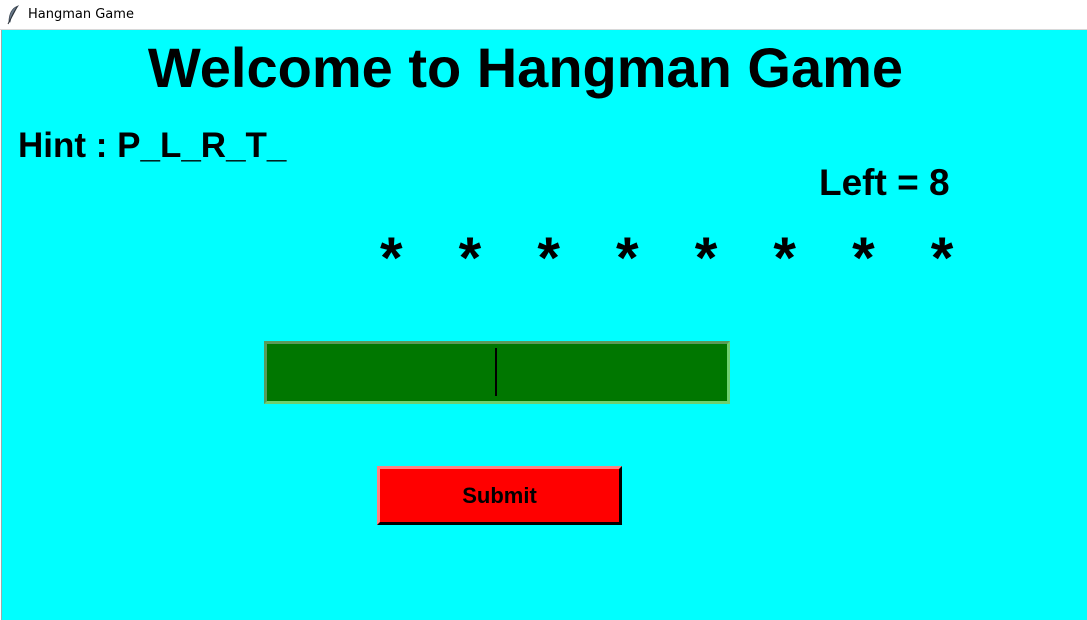 This screenshot has width=1087, height=620. I want to click on guesses-left-label: Left = 8, so click(884, 182).